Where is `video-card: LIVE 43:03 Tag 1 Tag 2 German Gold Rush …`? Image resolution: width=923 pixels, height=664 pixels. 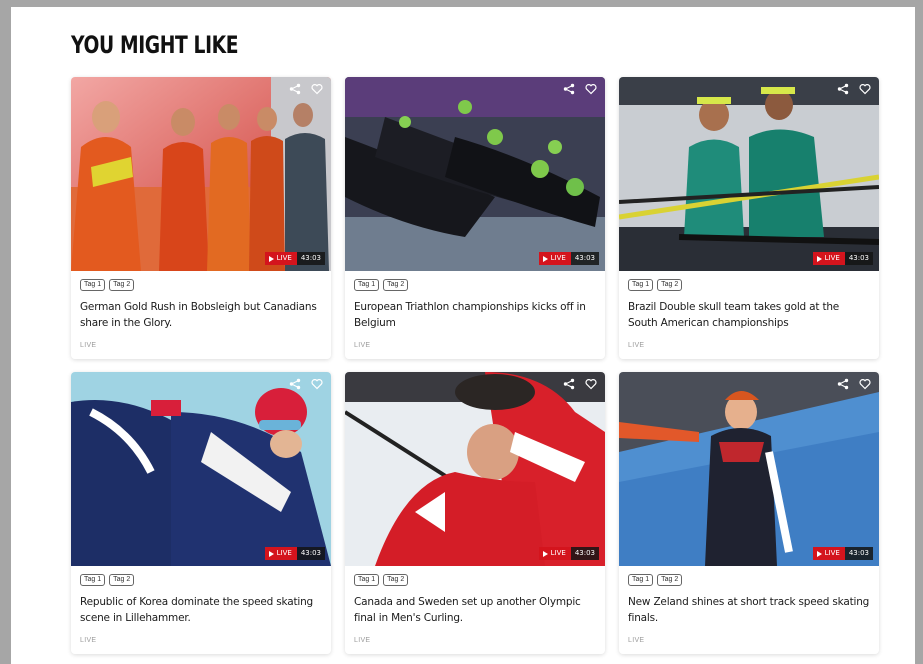 video-card: LIVE 43:03 Tag 1 Tag 2 German Gold Rush … is located at coordinates (201, 218).